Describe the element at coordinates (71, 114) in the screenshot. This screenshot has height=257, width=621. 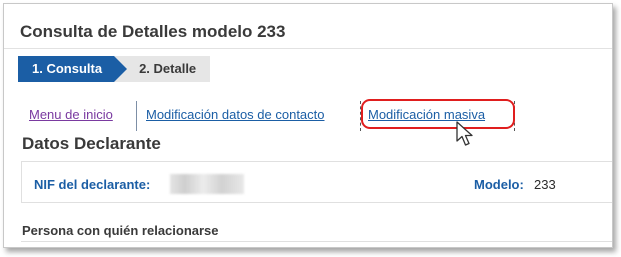
I see `link-menu-inicio: Menu de inicio` at that location.